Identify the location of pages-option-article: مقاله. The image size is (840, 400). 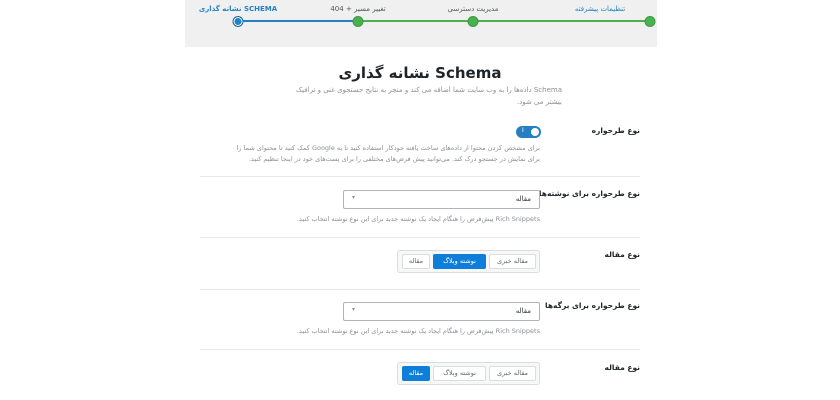
(416, 373).